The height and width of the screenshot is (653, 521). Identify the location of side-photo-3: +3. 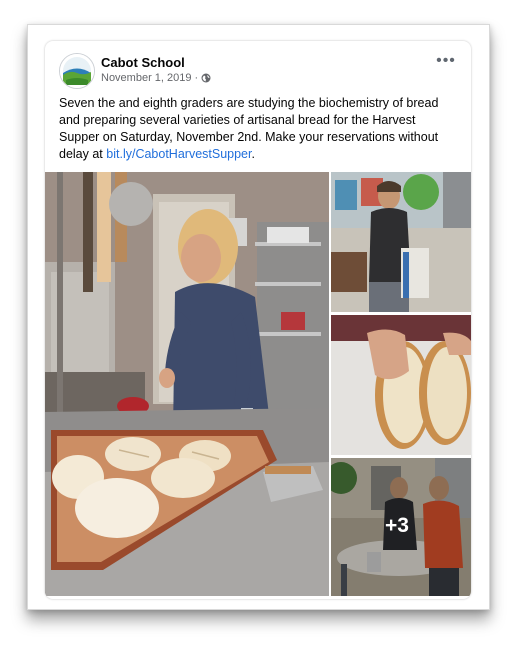
(401, 527).